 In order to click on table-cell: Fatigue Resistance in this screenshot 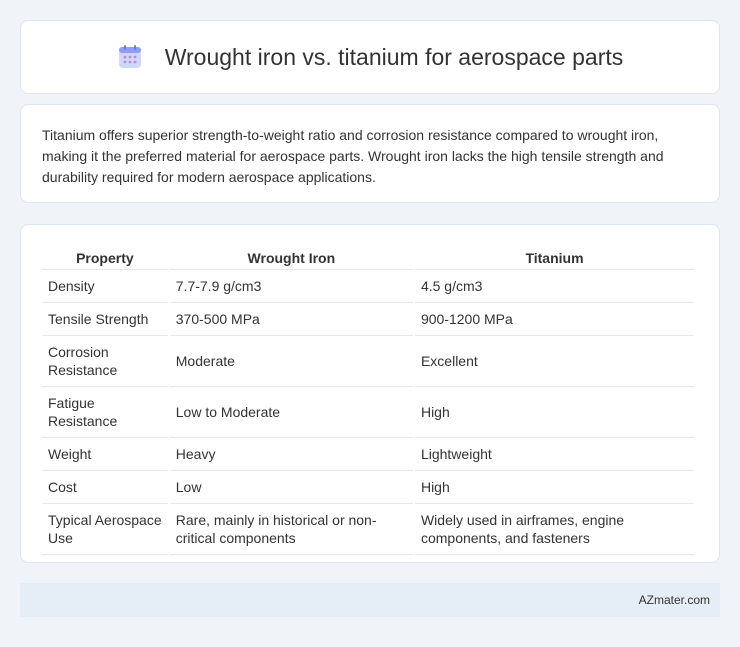, I will do `click(105, 412)`.